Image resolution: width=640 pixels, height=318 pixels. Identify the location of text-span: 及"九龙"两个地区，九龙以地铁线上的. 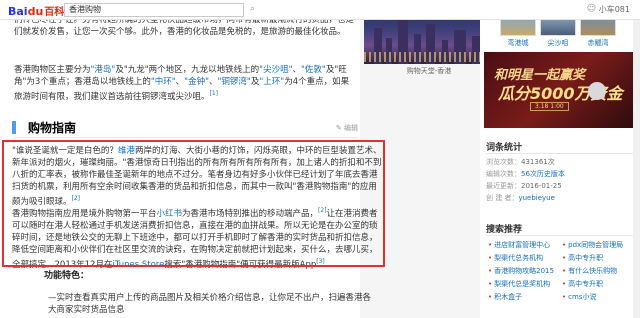
(187, 70).